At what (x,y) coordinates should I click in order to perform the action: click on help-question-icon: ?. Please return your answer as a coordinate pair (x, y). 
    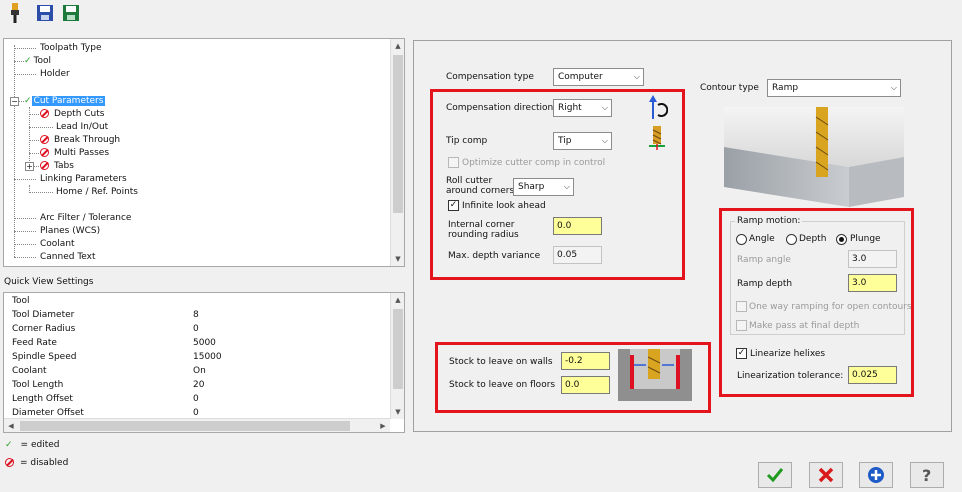
    Looking at the image, I should click on (926, 475).